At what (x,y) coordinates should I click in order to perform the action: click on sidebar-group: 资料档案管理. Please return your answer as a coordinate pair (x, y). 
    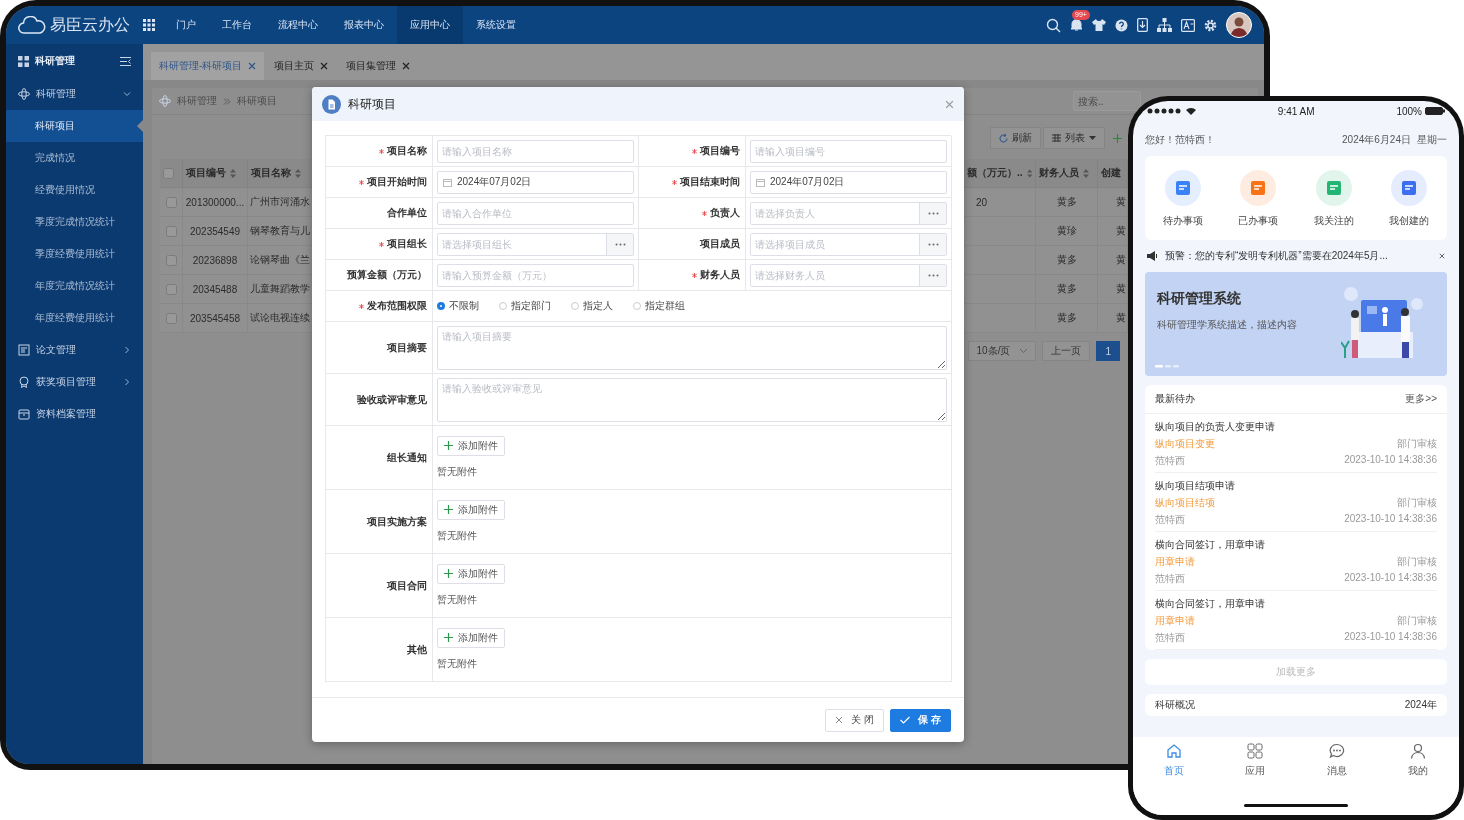
    Looking at the image, I should click on (74, 414).